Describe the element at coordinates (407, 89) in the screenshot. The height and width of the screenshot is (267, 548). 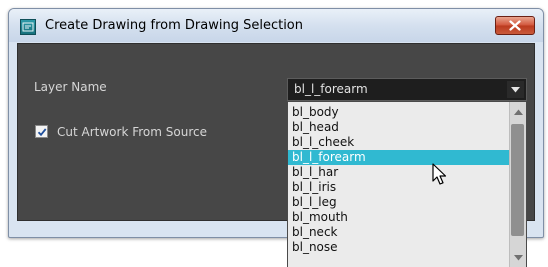
I see `layer-name-combobox: bl_l_forearm` at that location.